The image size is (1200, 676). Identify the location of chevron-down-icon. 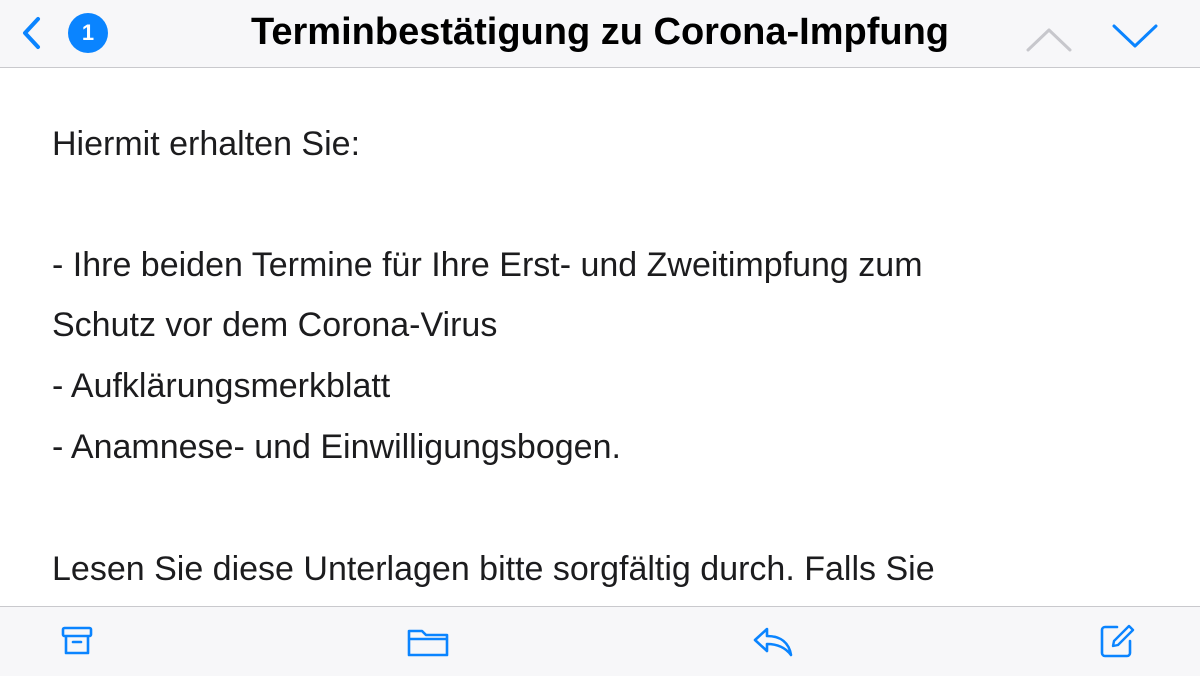
(1135, 36).